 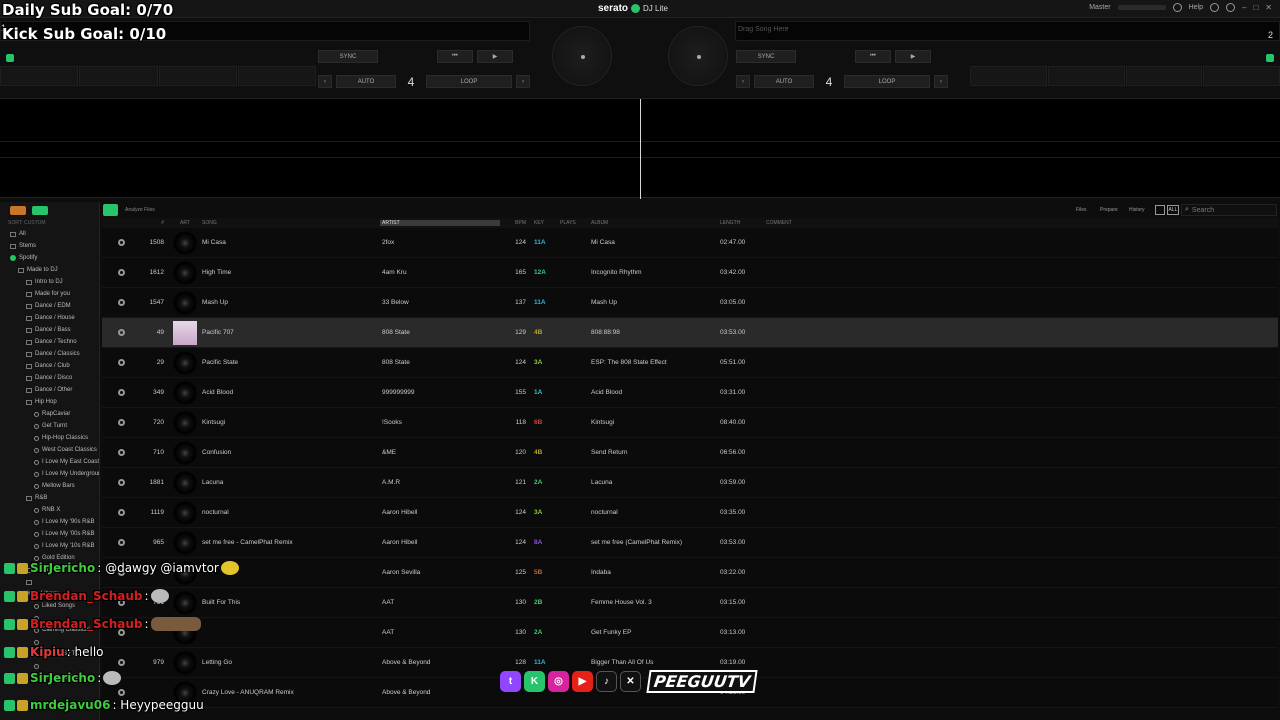 What do you see at coordinates (636, 8) in the screenshot?
I see `serato-dot-icon` at bounding box center [636, 8].